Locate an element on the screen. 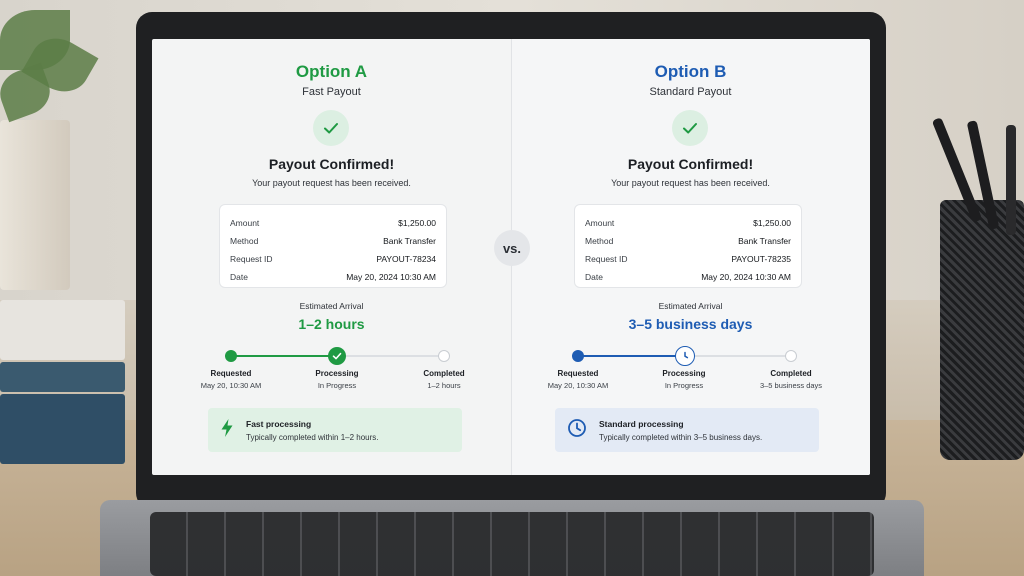 The height and width of the screenshot is (576, 1024). detail-value: PAYOUT-78234 is located at coordinates (406, 259).